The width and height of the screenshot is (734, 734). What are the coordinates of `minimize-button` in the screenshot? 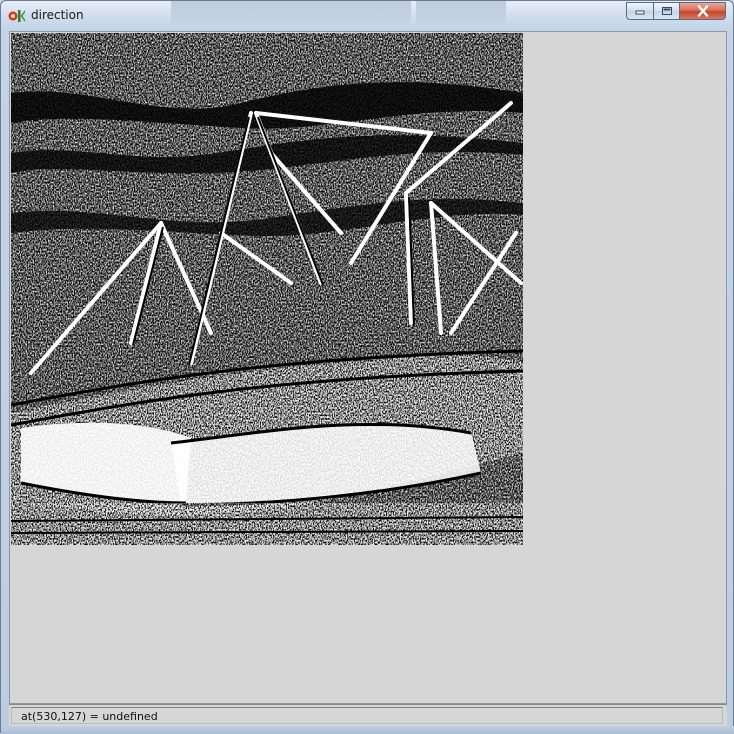 It's located at (640, 11).